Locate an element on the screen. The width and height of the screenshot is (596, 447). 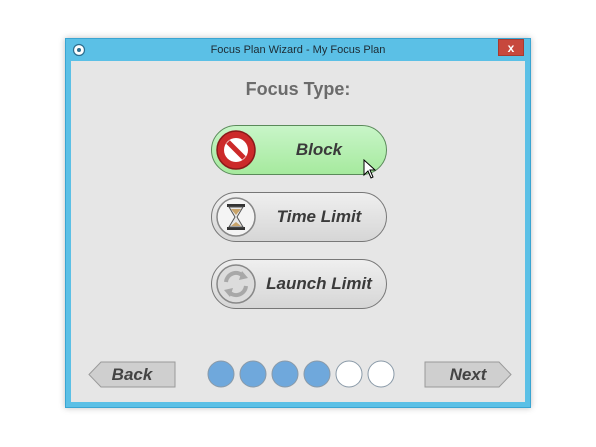
title-bar: Focus Plan Wizard - My Focus Plan x is located at coordinates (298, 50).